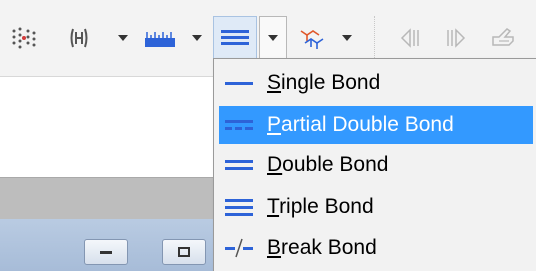  What do you see at coordinates (239, 125) in the screenshot?
I see `partial-double-bond-icon` at bounding box center [239, 125].